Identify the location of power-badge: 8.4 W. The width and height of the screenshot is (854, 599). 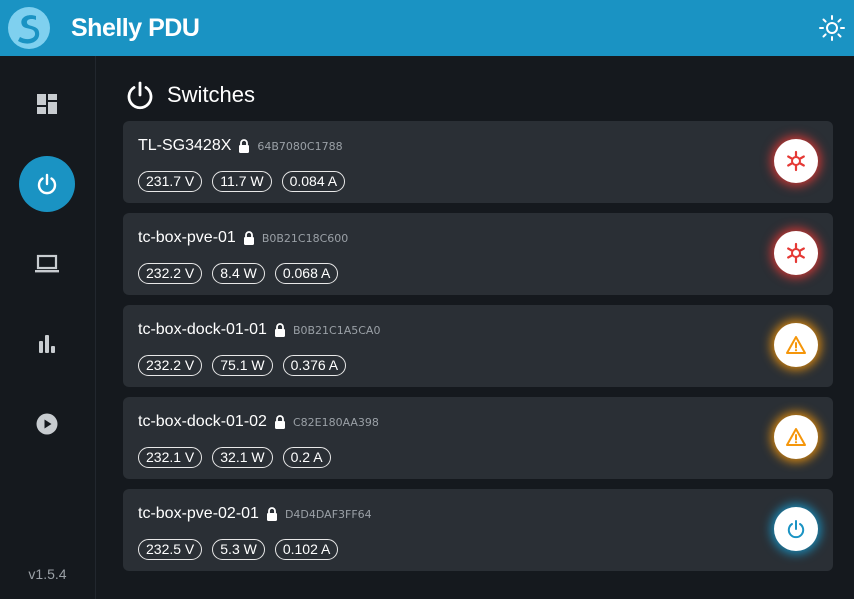
(238, 273).